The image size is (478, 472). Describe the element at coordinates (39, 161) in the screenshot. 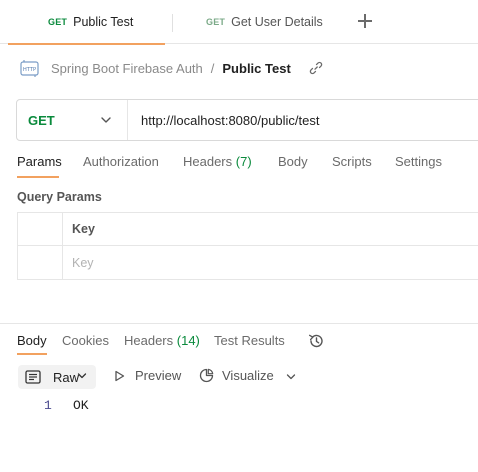

I see `tab-params: Params` at that location.